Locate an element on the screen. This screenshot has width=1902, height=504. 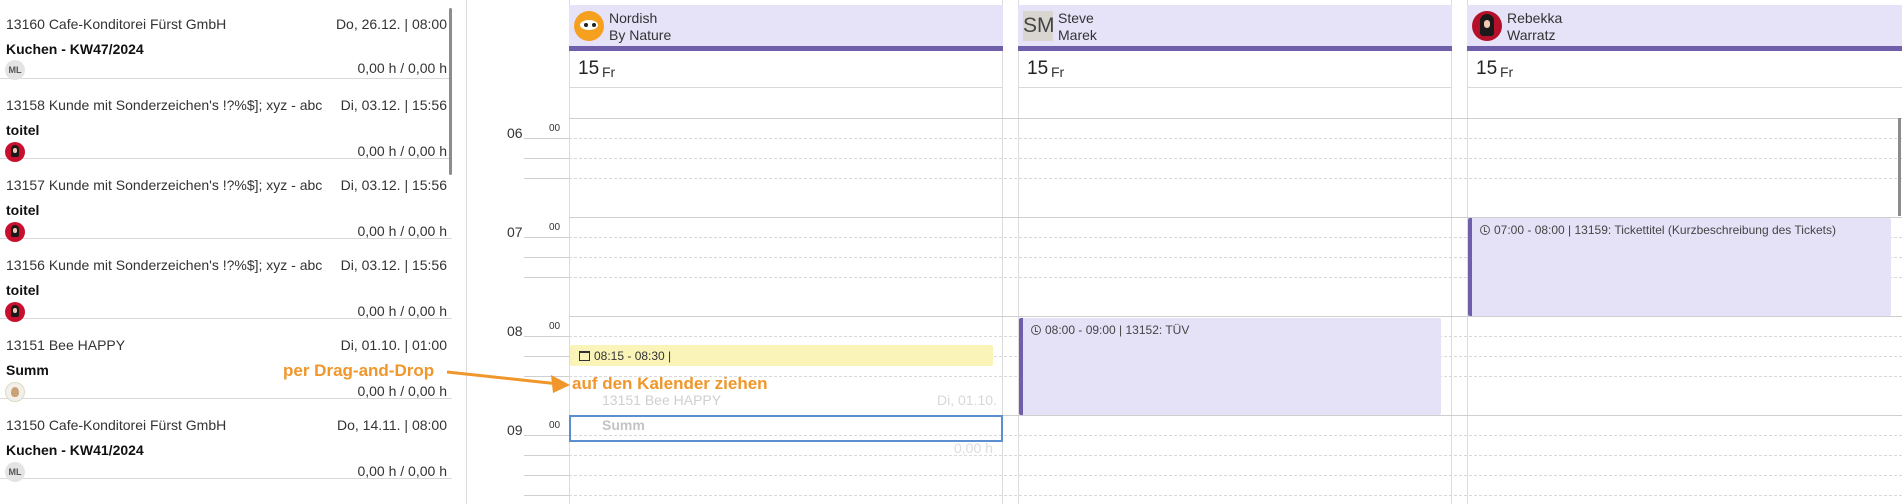
drop-hint-annotation: auf den Kalender ziehen is located at coordinates (670, 383).